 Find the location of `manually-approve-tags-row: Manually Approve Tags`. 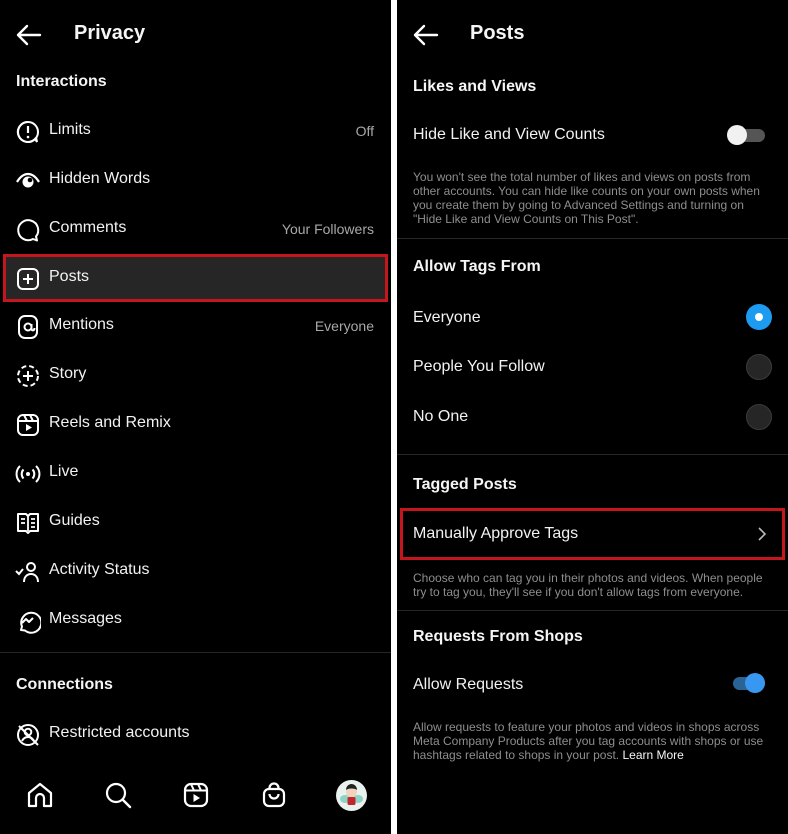

manually-approve-tags-row: Manually Approve Tags is located at coordinates (592, 534).